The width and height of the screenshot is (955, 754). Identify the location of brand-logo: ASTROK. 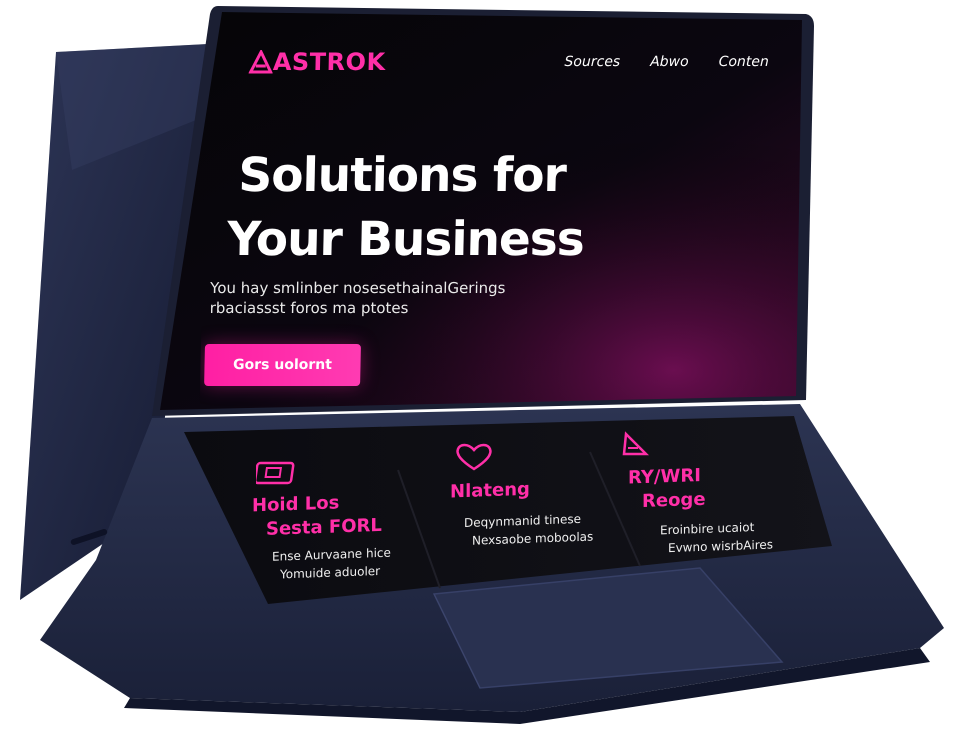
(317, 62).